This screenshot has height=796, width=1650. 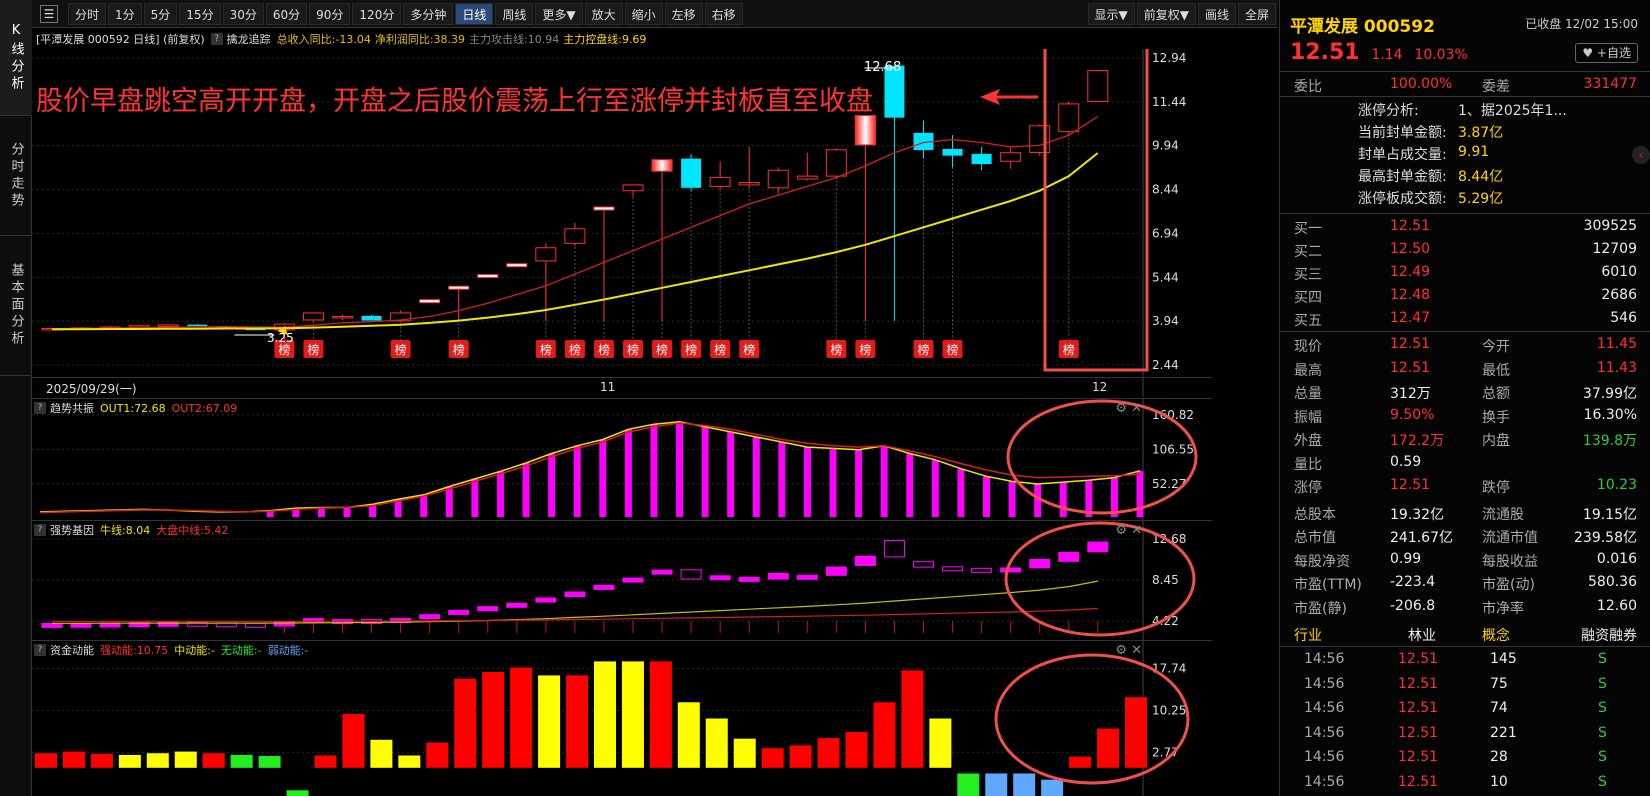 I want to click on industry-value: 林业, so click(x=1422, y=635).